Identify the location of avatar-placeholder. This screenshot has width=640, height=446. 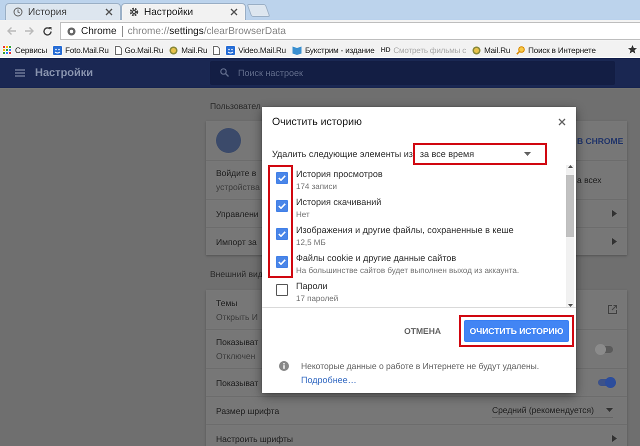
(228, 140).